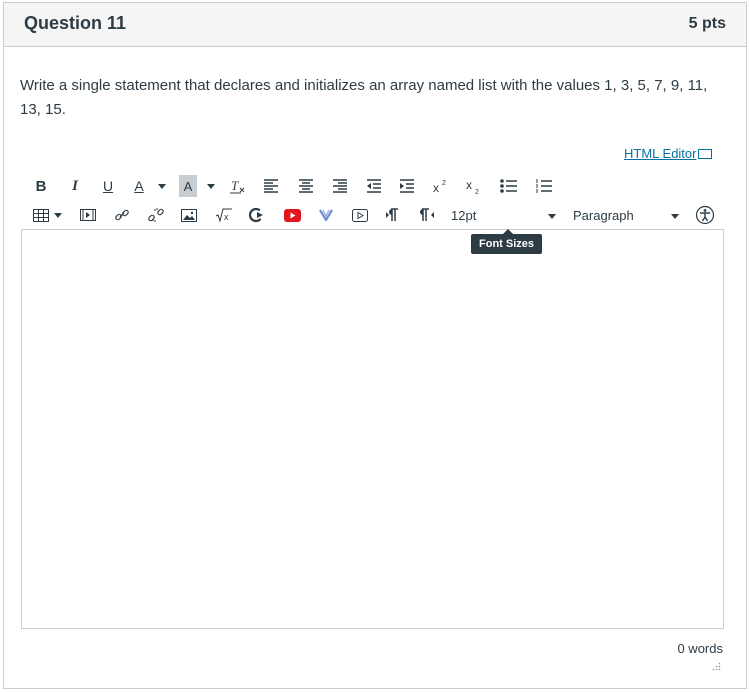 The image size is (750, 692). Describe the element at coordinates (509, 186) in the screenshot. I see `bullet-list-icon` at that location.